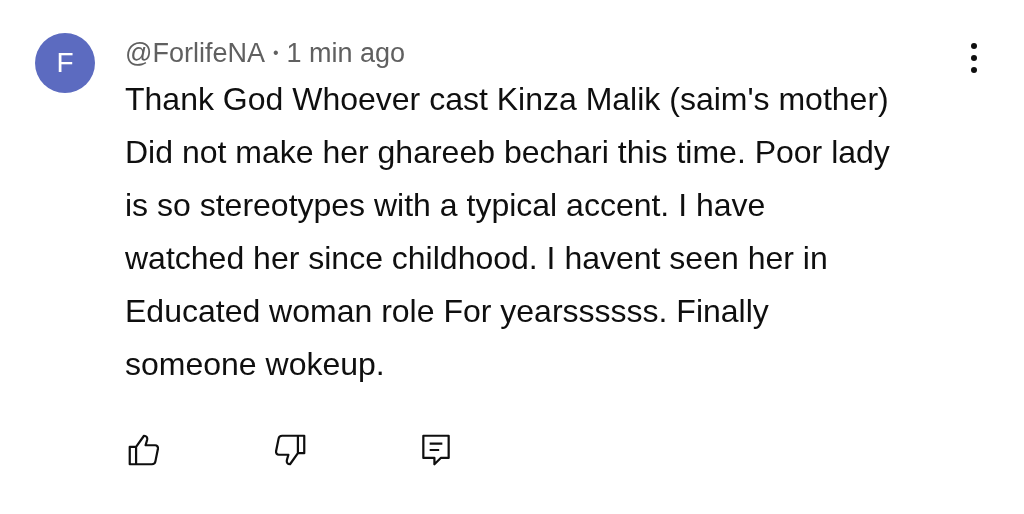  Describe the element at coordinates (65, 63) in the screenshot. I see `avatar: F` at that location.